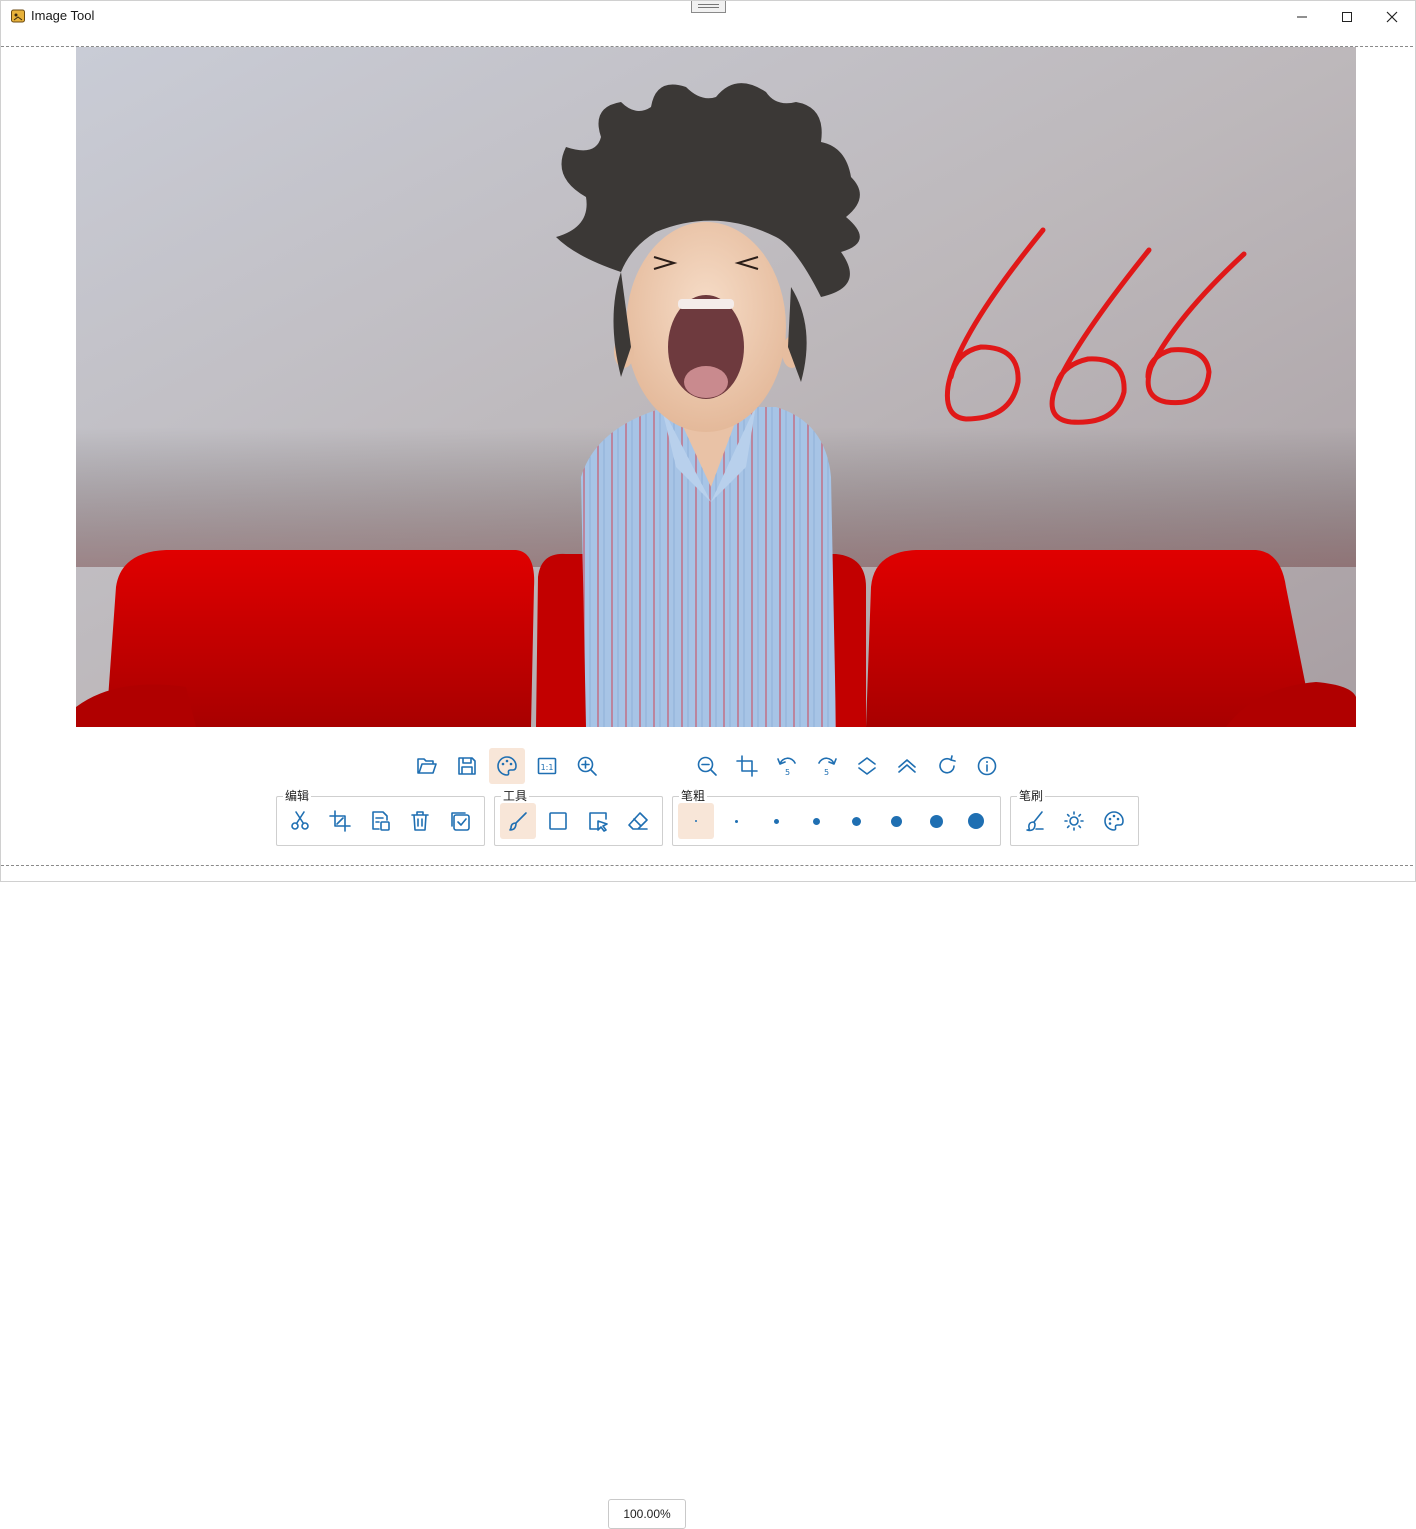 Image resolution: width=1416 pixels, height=1529 pixels. Describe the element at coordinates (1031, 795) in the screenshot. I see `brush-group-label: 笔刷` at that location.